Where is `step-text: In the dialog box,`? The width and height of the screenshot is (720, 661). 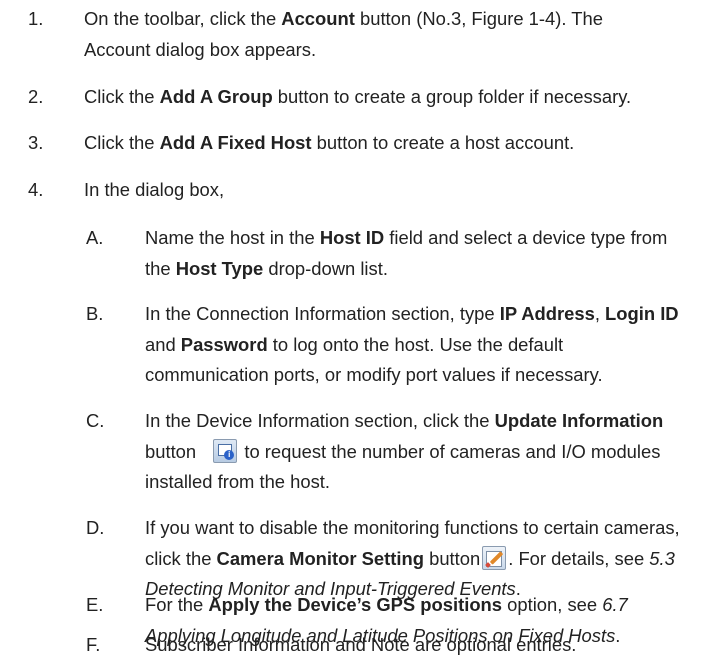
step-text: In the dialog box, is located at coordinates (154, 189).